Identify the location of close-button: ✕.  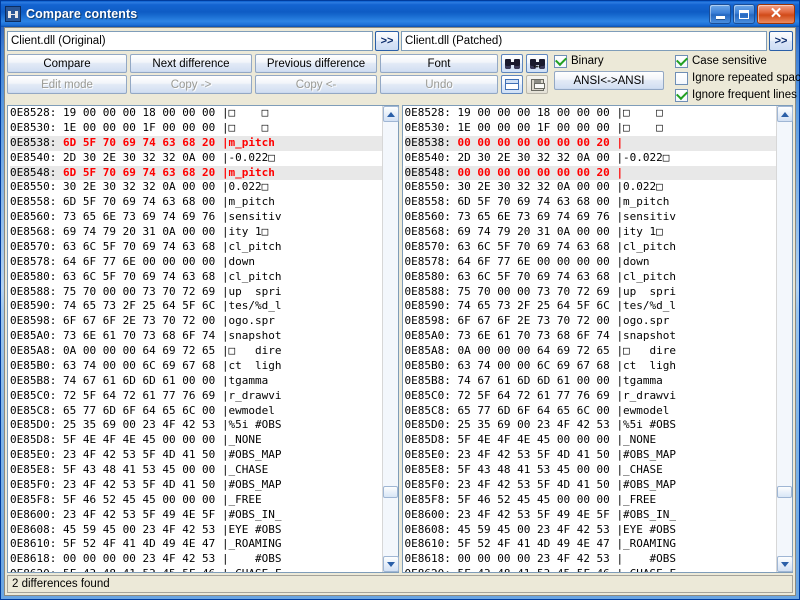
(776, 14).